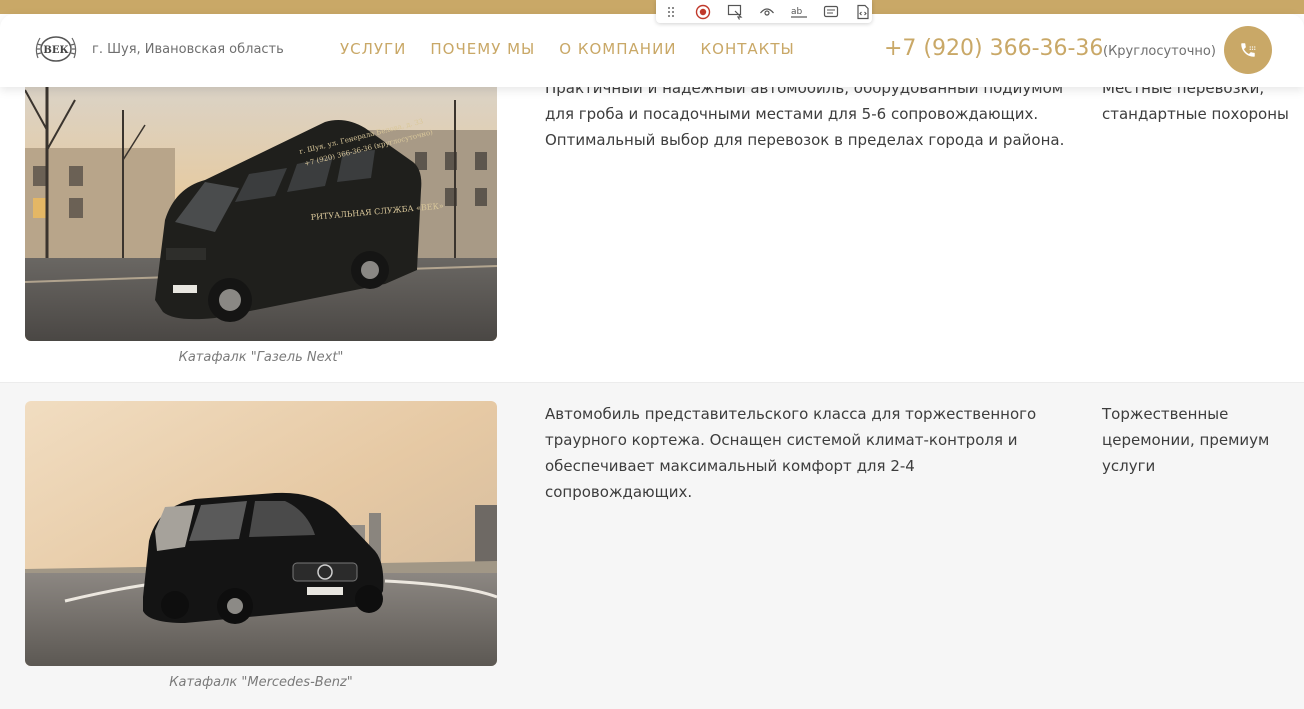  I want to click on nav-services: УСЛУГИ, so click(373, 49).